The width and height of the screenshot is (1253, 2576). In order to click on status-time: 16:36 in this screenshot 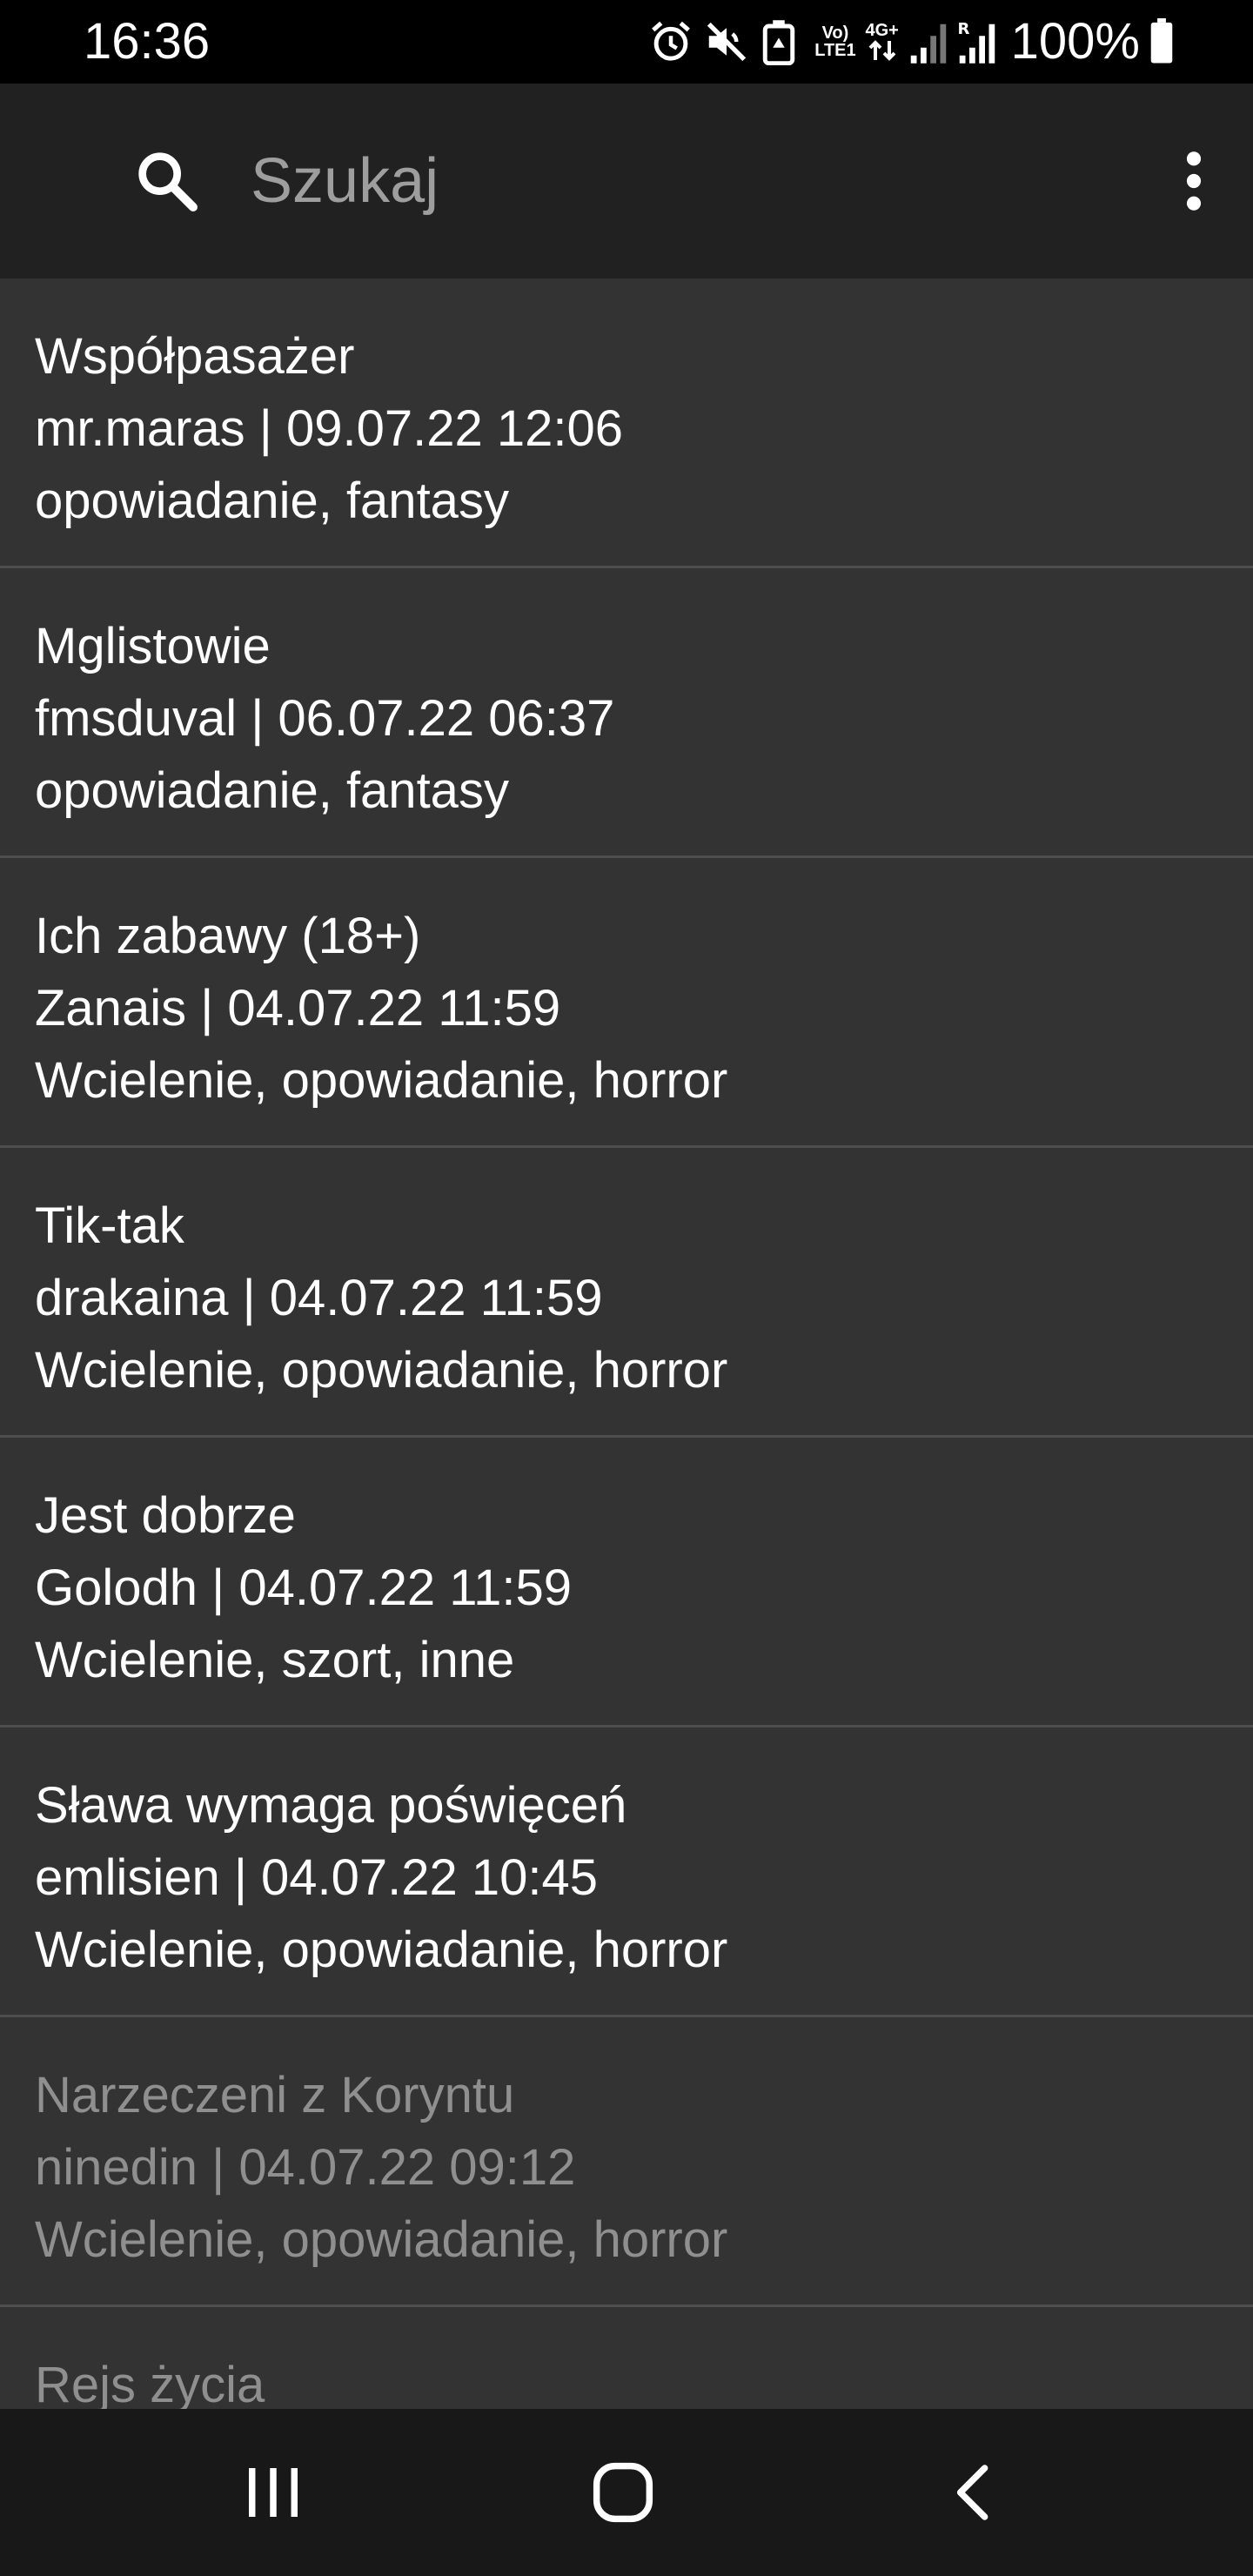, I will do `click(147, 41)`.